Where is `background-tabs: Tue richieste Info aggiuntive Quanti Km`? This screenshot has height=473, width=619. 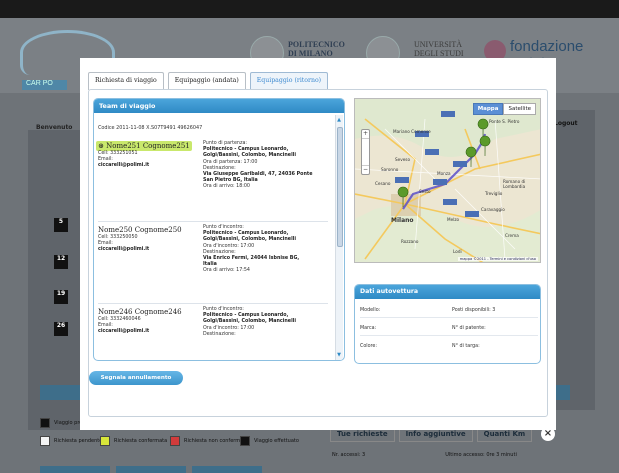
background-tabs: Tue richieste Info aggiuntive Quanti Km is located at coordinates (431, 435).